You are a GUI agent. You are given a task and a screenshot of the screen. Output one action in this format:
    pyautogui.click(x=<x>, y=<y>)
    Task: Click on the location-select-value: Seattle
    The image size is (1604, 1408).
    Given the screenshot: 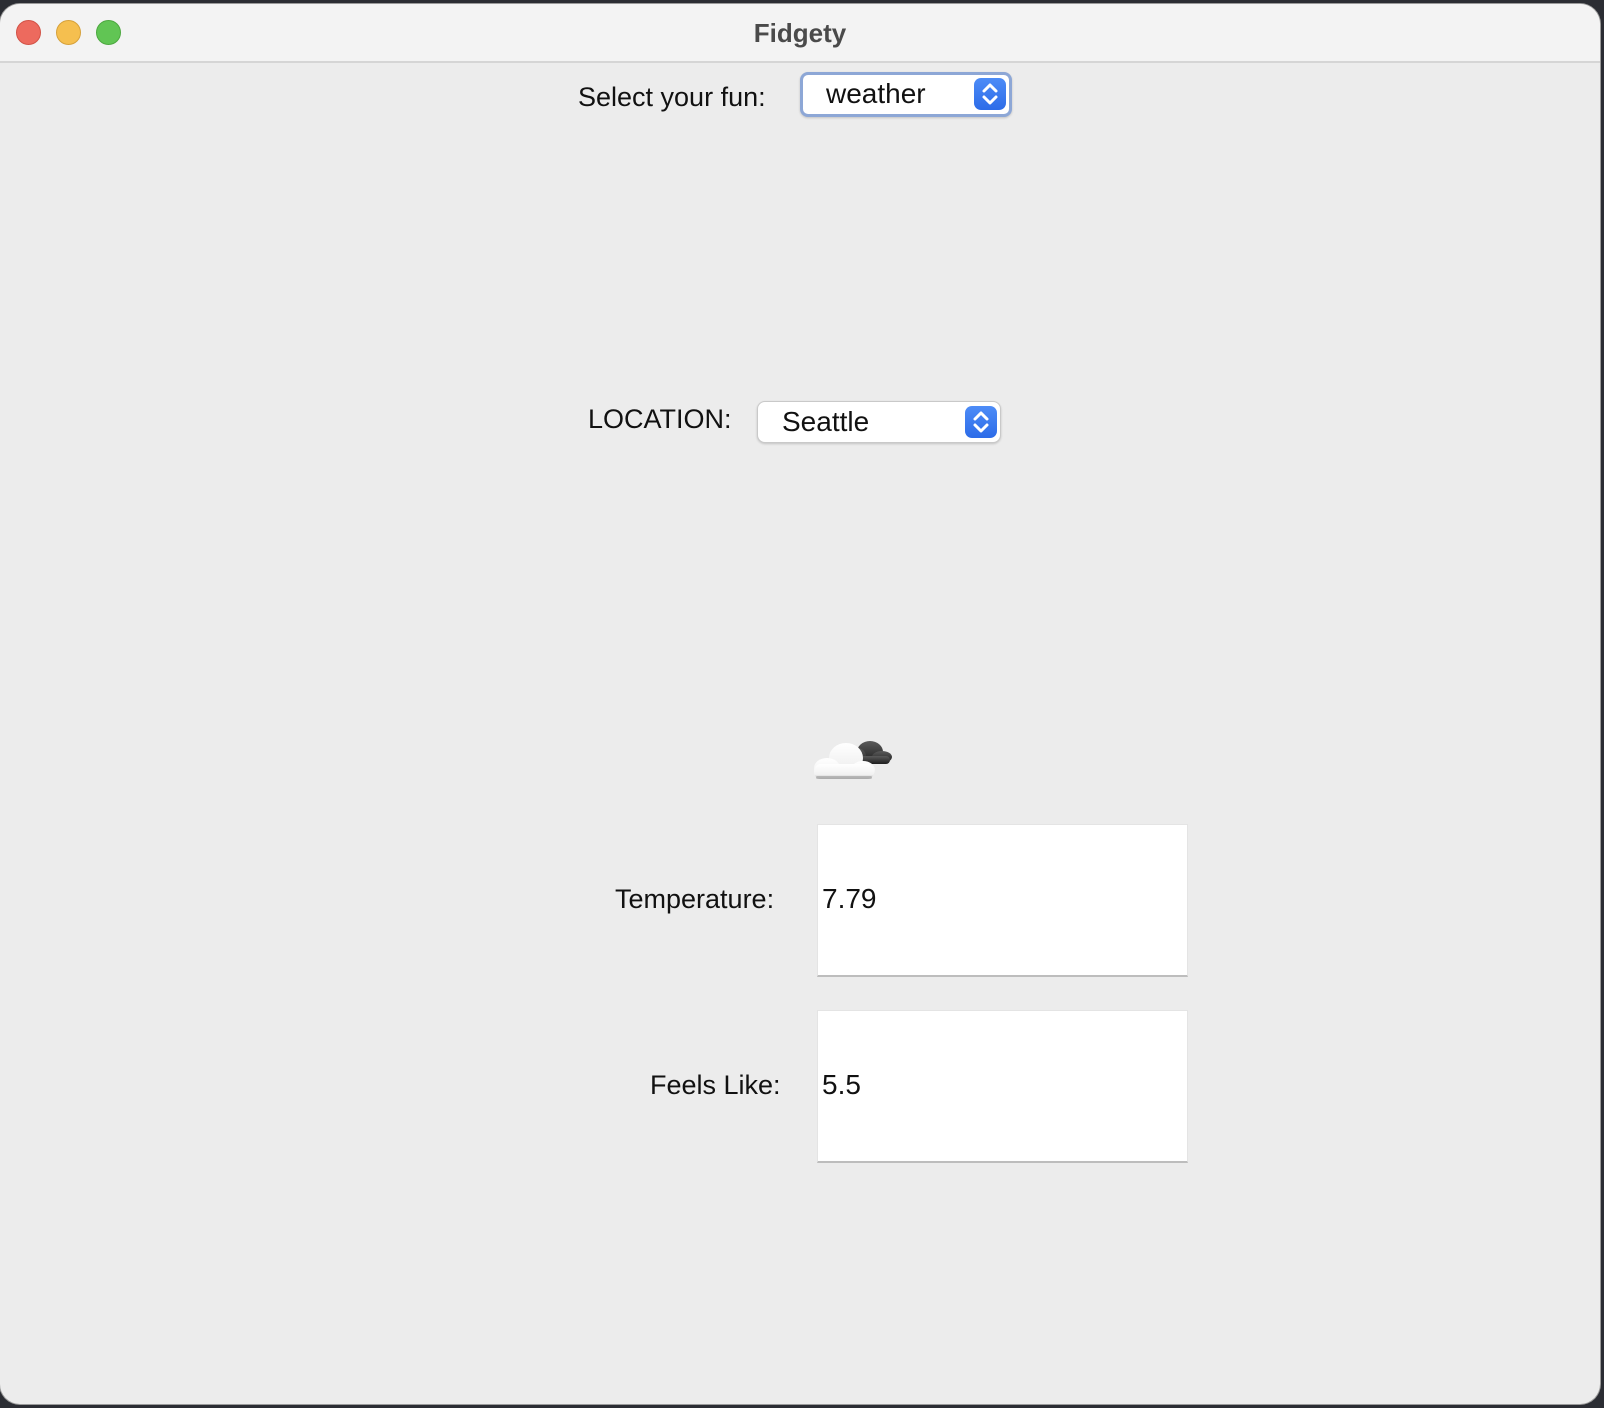 What is the action you would take?
    pyautogui.click(x=826, y=421)
    